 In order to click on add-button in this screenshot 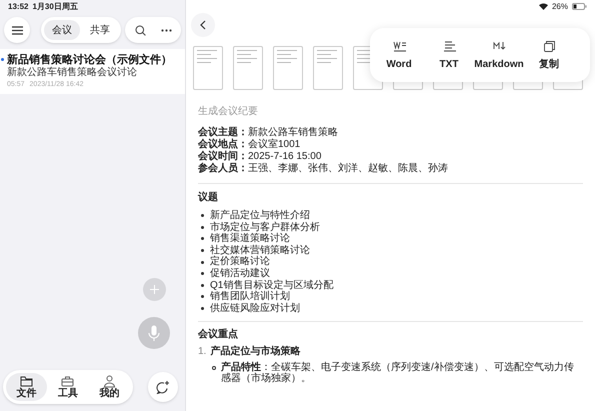, I will do `click(154, 289)`.